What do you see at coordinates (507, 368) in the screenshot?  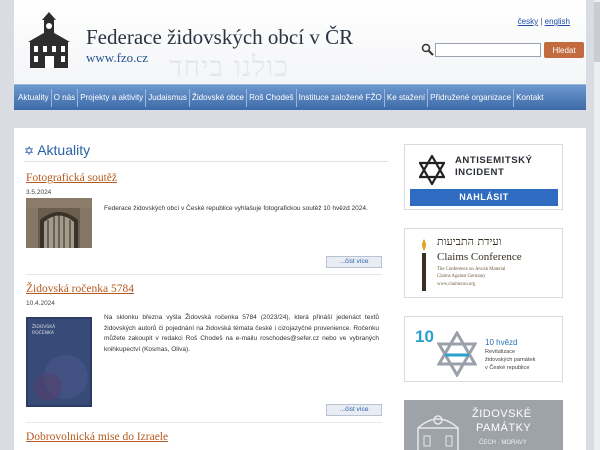 I see `banner-subtitle: v České republice` at bounding box center [507, 368].